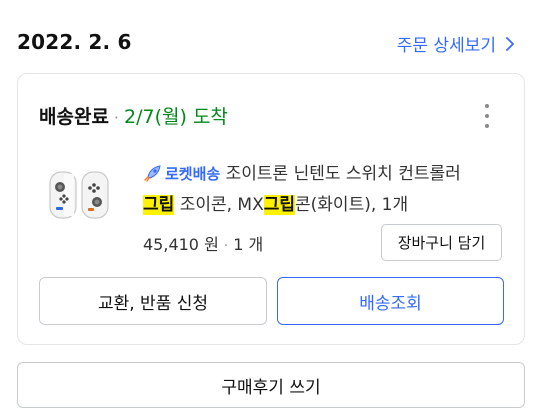 The image size is (540, 416). I want to click on product-name-part2: 조이콘, MX, so click(221, 205).